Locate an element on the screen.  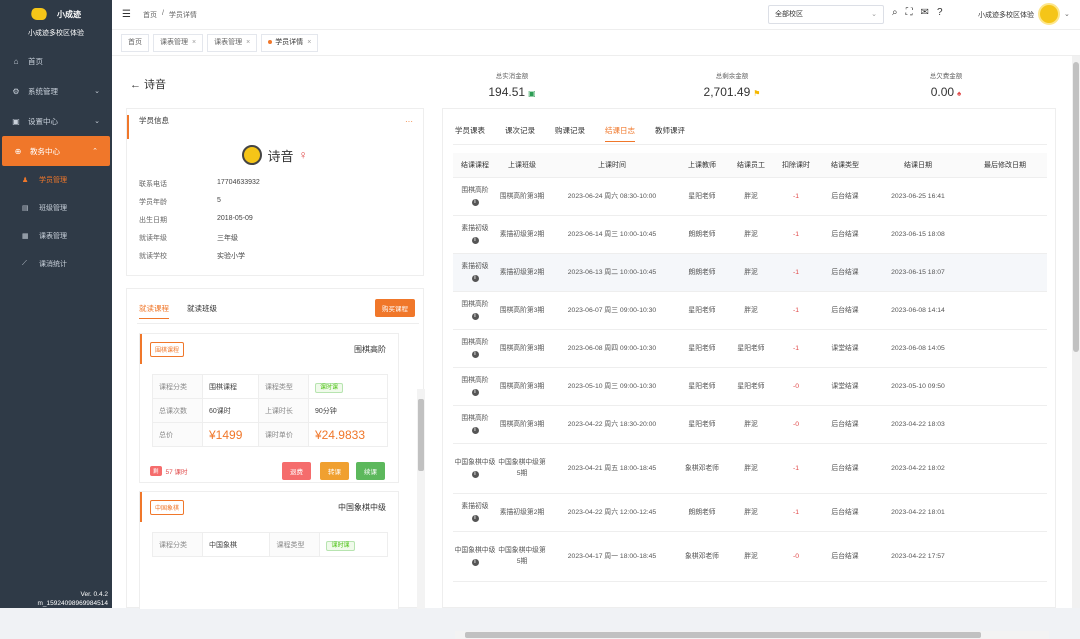
tab-label: 学员详情 is located at coordinates (289, 42).